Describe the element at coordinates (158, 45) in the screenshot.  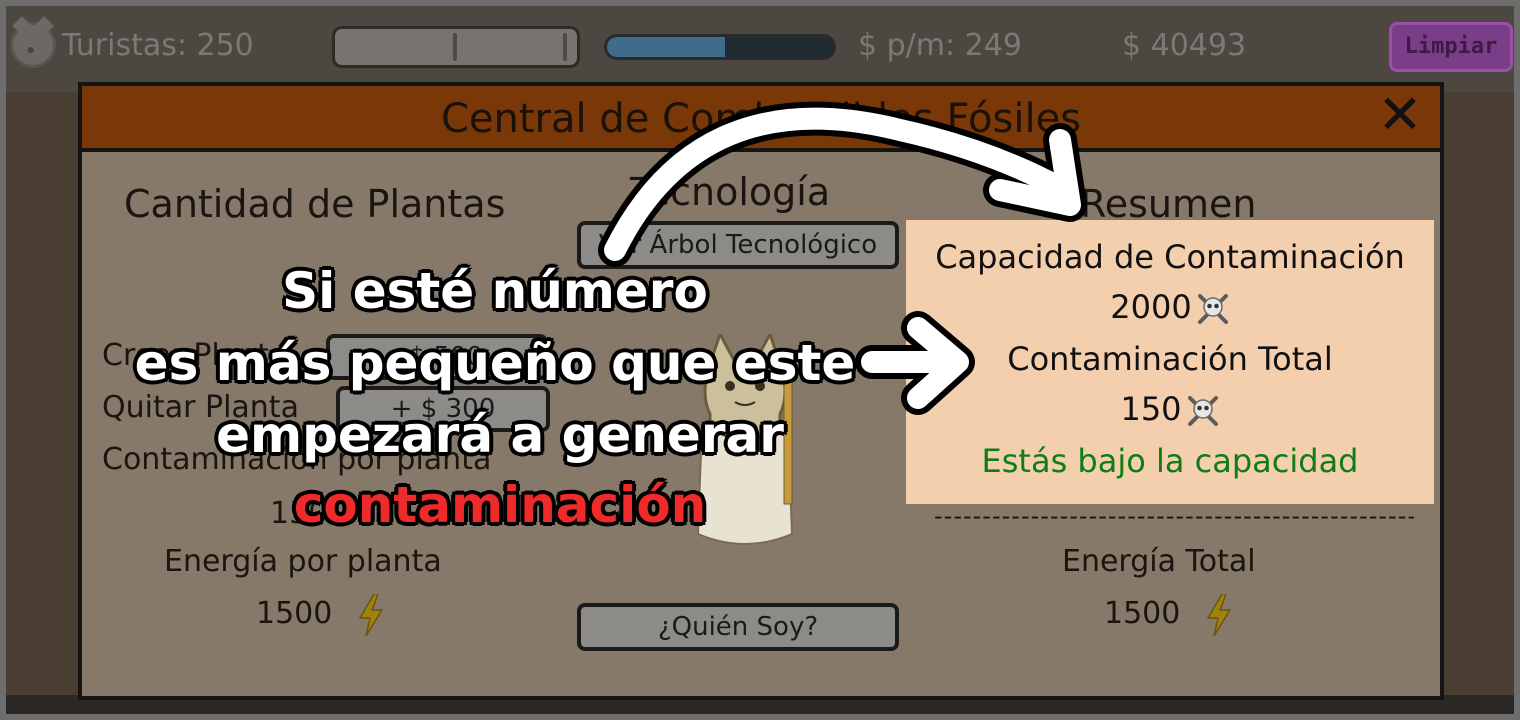
I see `tourists-counter: Turistas: 250` at that location.